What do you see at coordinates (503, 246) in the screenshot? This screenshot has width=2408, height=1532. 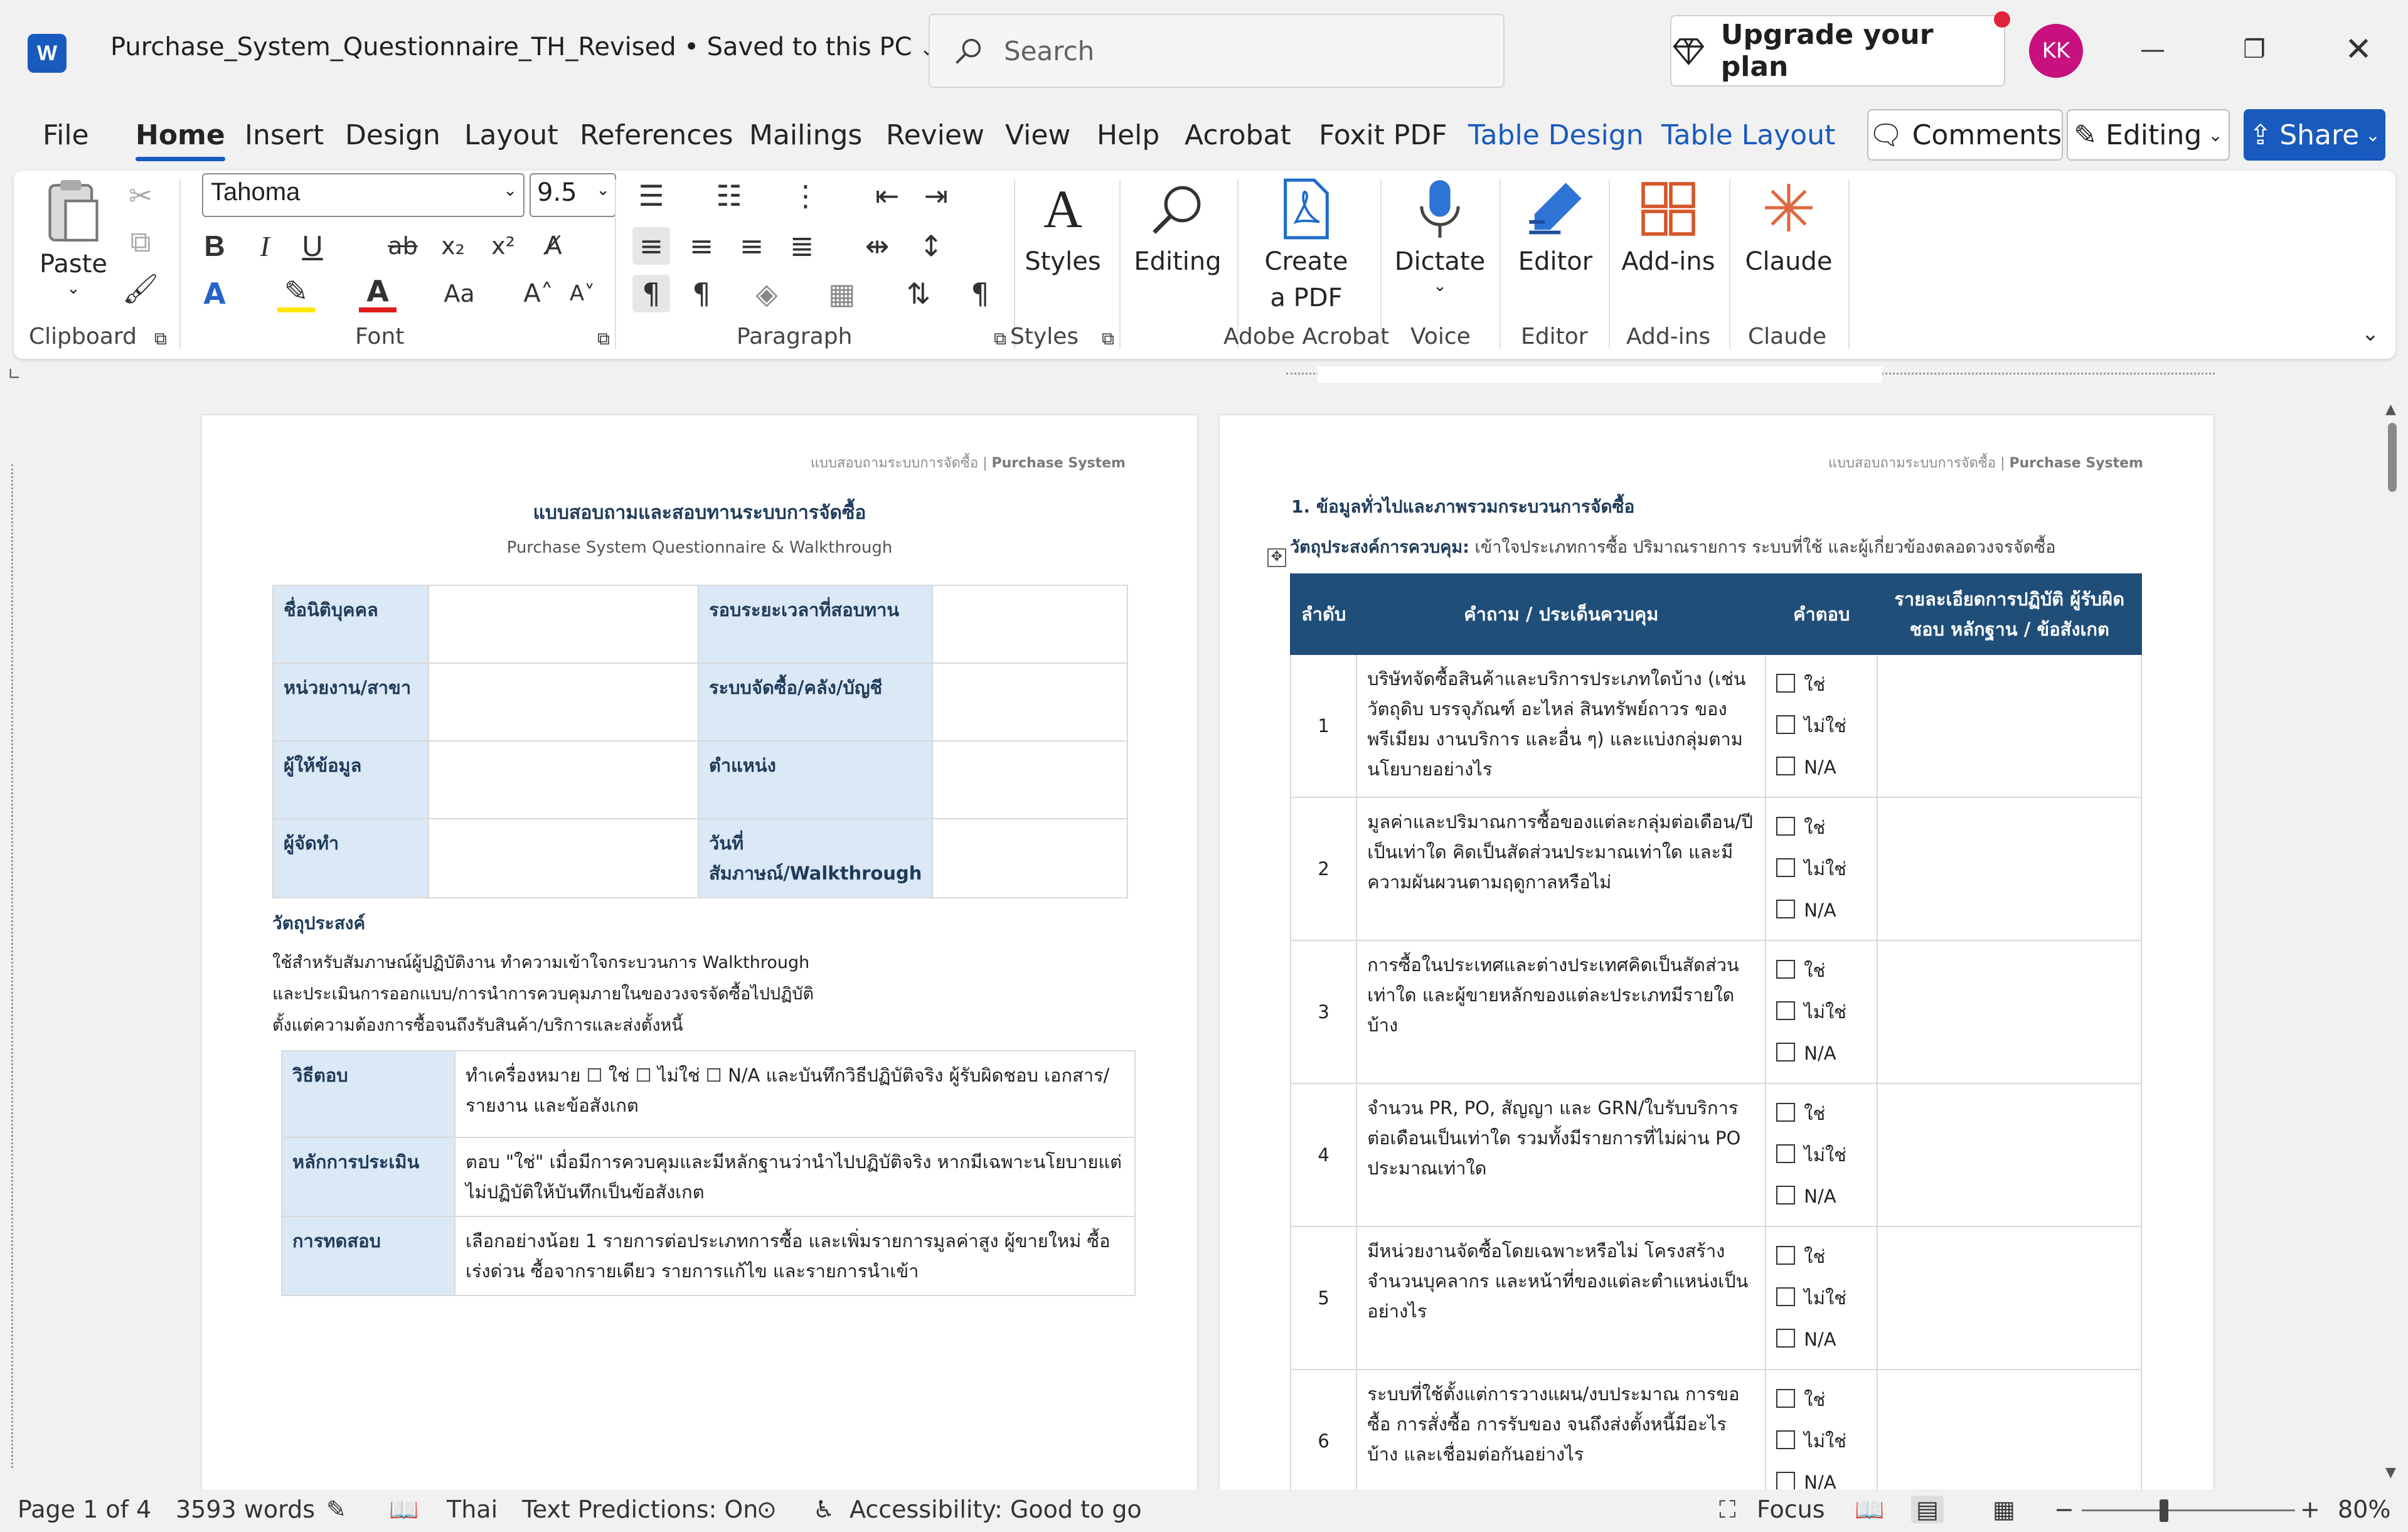 I see `superscript-icon: x²` at bounding box center [503, 246].